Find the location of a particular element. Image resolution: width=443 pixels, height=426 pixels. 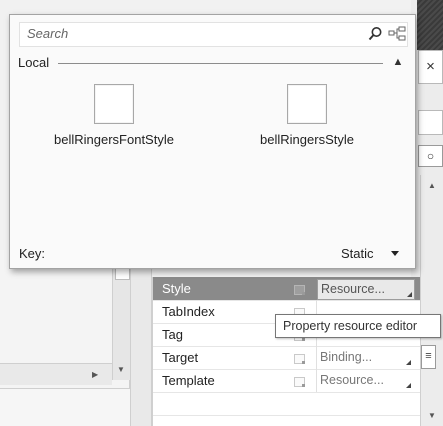

key-label: Key: is located at coordinates (32, 253).